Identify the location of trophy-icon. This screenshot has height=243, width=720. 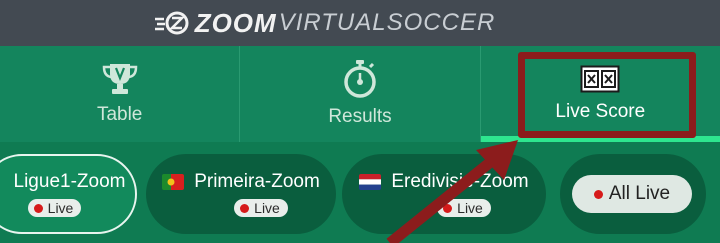
(120, 79).